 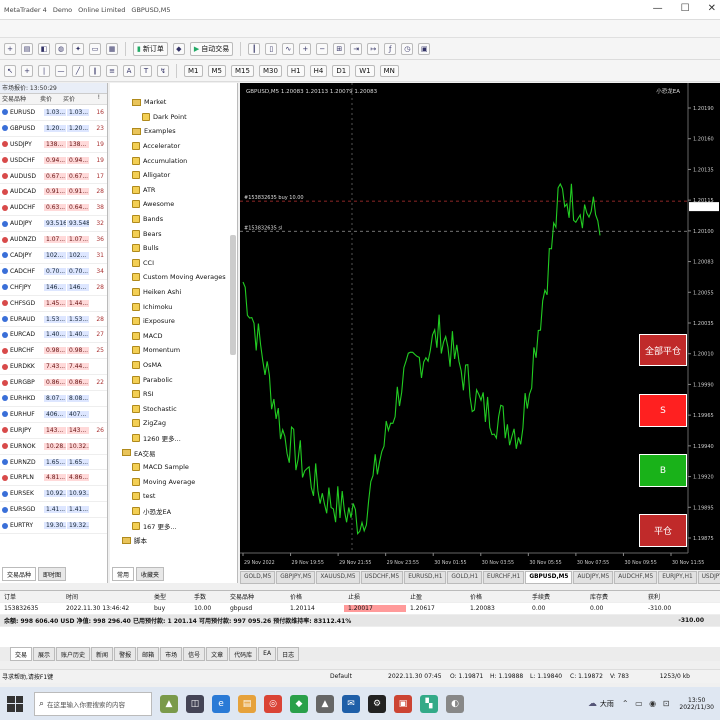 I want to click on fibo-icon: ≡, so click(x=112, y=70).